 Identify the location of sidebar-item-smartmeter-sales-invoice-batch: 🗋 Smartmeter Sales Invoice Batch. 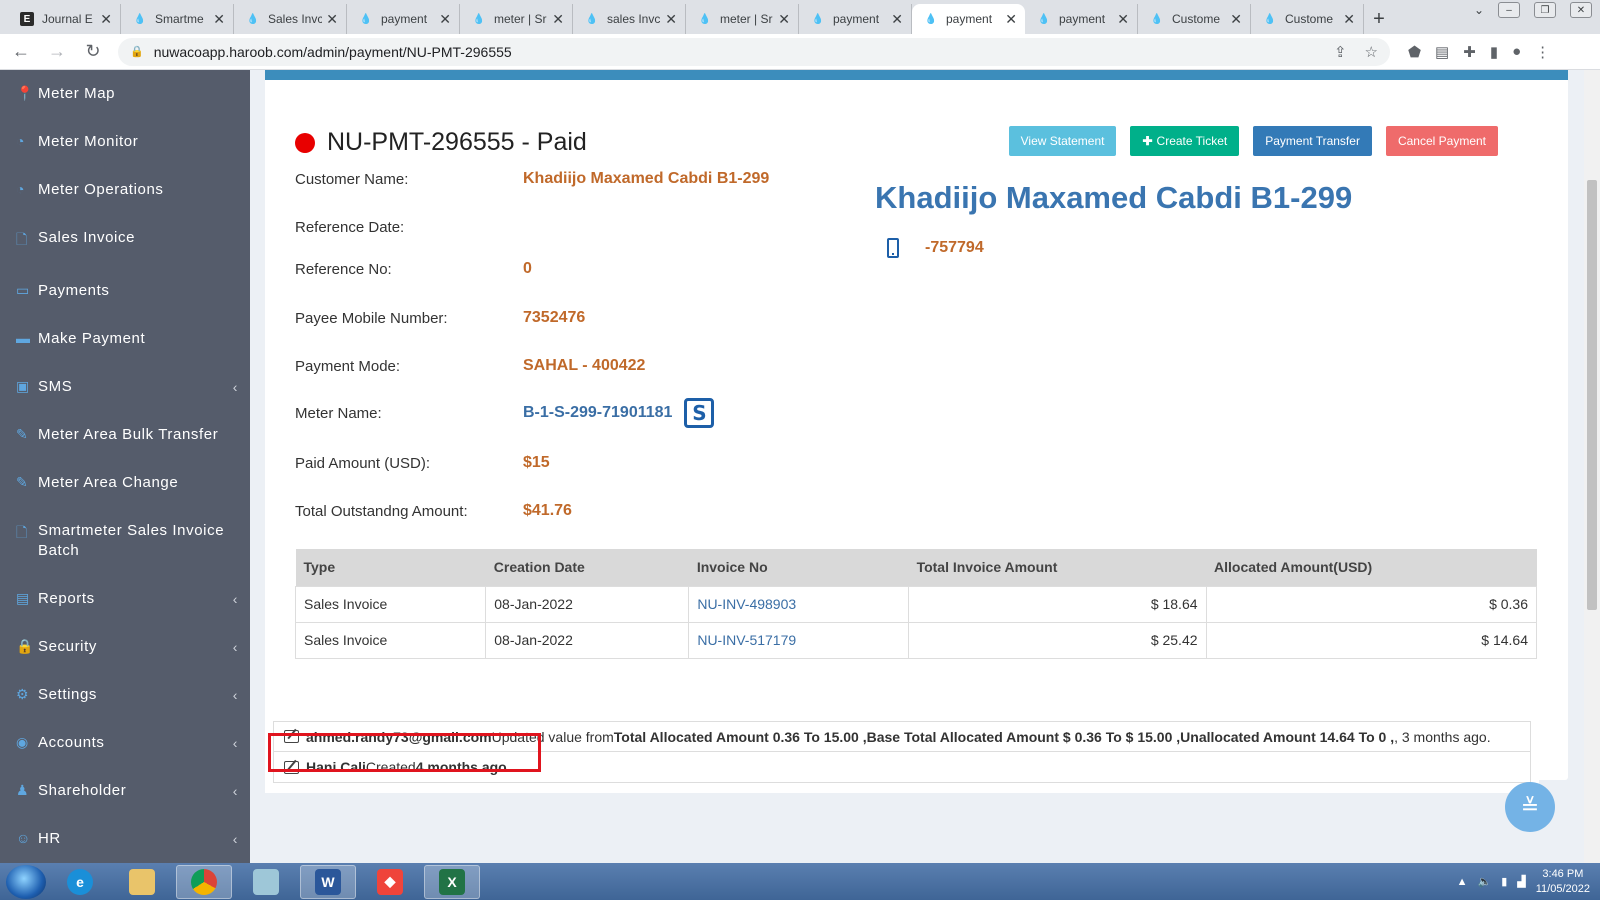
(125, 541).